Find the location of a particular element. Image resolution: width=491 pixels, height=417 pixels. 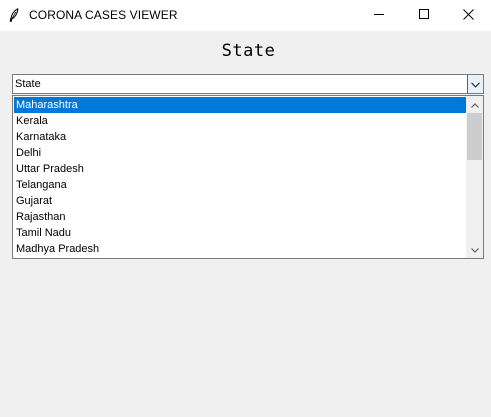

vertical-scrollbar is located at coordinates (474, 177).